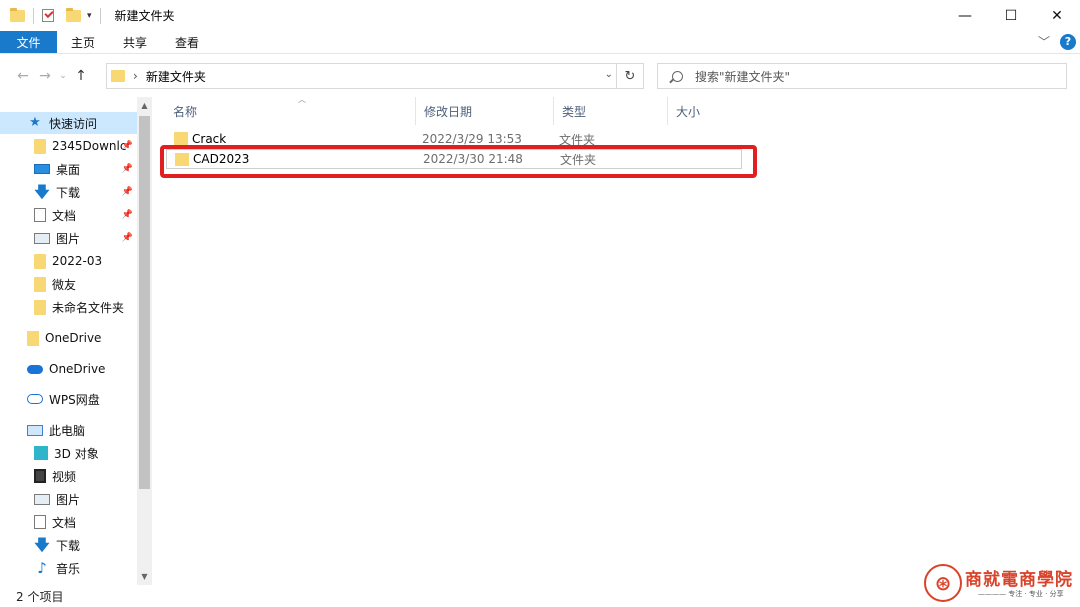 The height and width of the screenshot is (607, 1080). I want to click on nav-item-pictures-pc: 图片, so click(68, 499).